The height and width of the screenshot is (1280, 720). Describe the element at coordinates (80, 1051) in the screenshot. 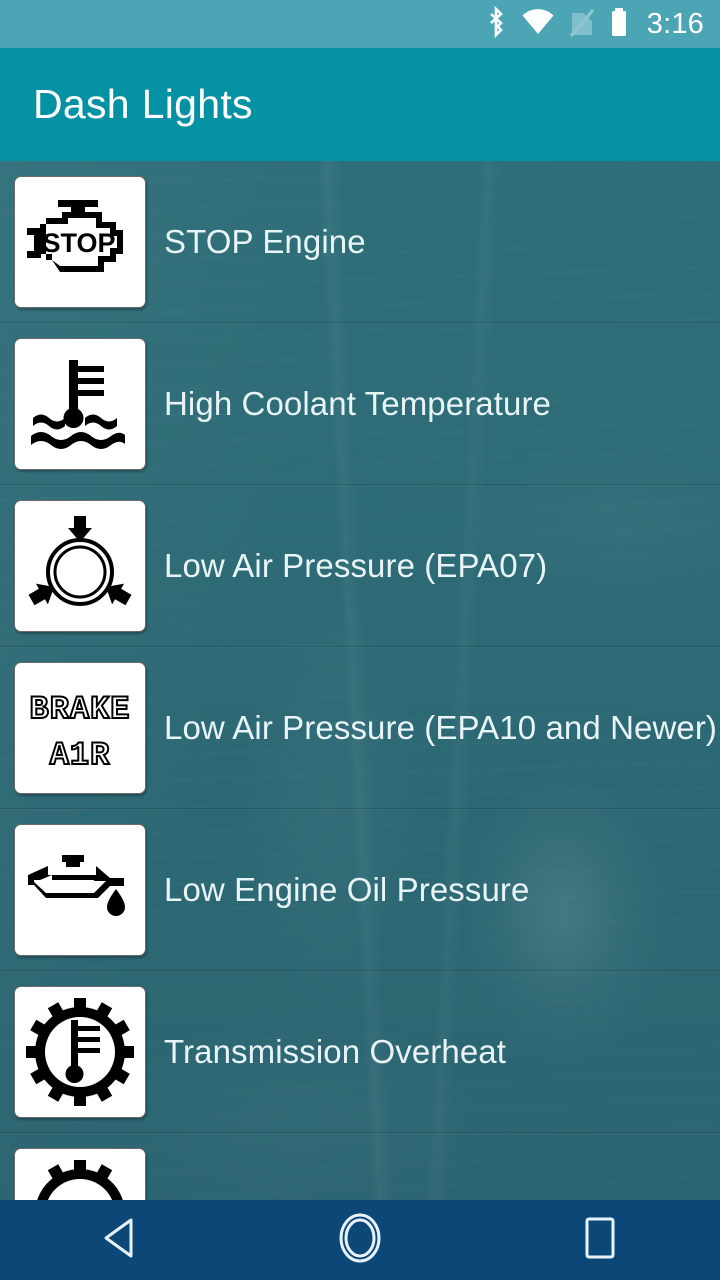

I see `transmission-gear-temperature-icon` at that location.